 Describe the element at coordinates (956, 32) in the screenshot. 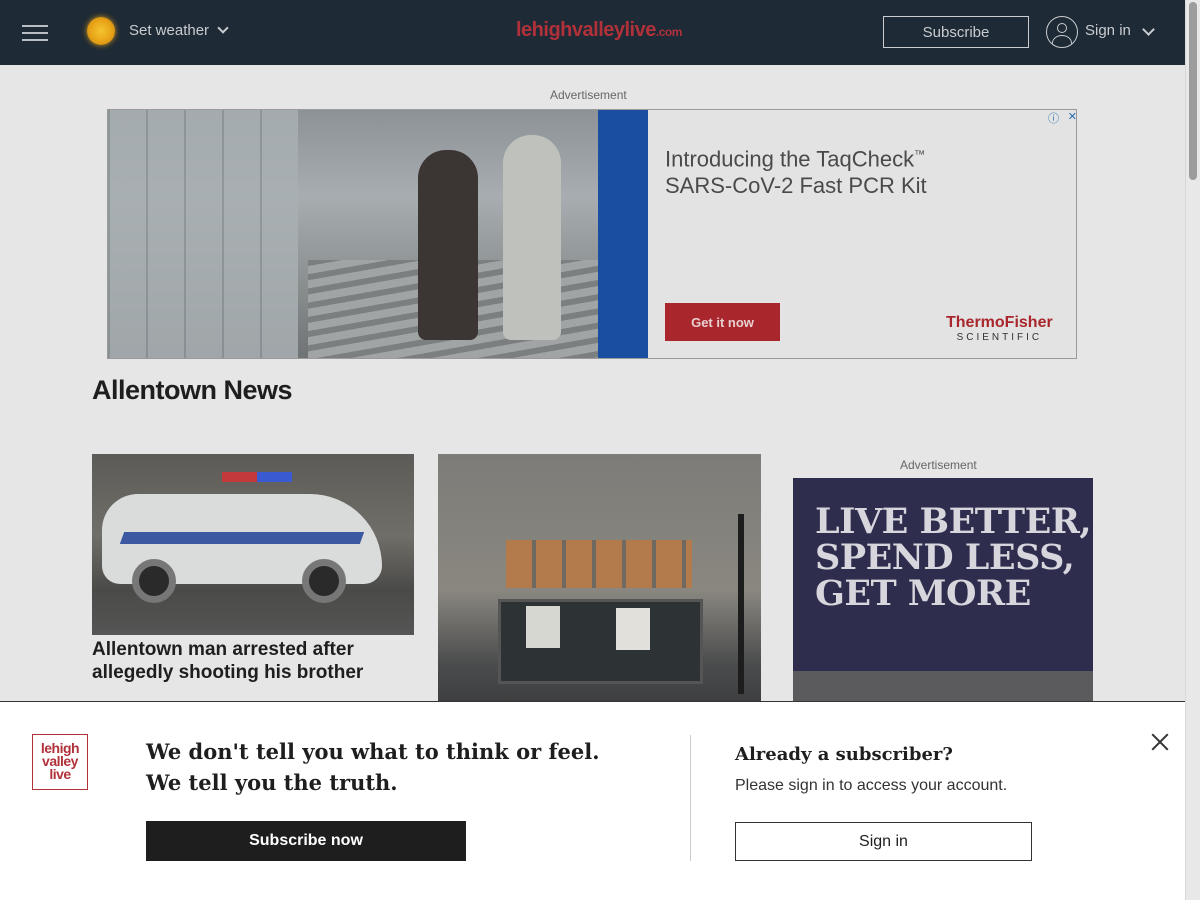

I see `subscribe-button: Subscribe` at that location.